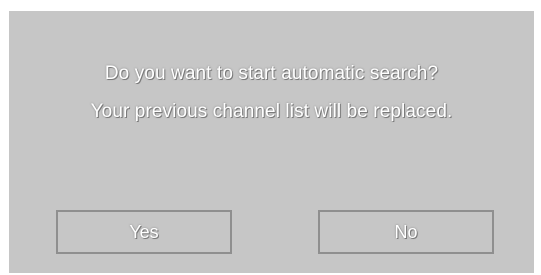 The height and width of the screenshot is (275, 541). I want to click on yes-button: Yes, so click(144, 232).